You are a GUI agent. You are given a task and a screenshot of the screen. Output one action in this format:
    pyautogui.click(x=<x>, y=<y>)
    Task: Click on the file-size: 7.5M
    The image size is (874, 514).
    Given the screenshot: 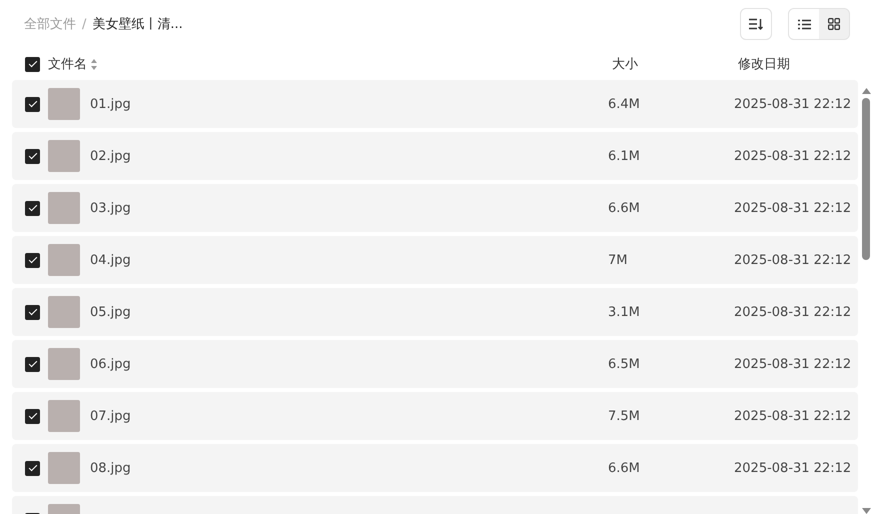 What is the action you would take?
    pyautogui.click(x=624, y=416)
    